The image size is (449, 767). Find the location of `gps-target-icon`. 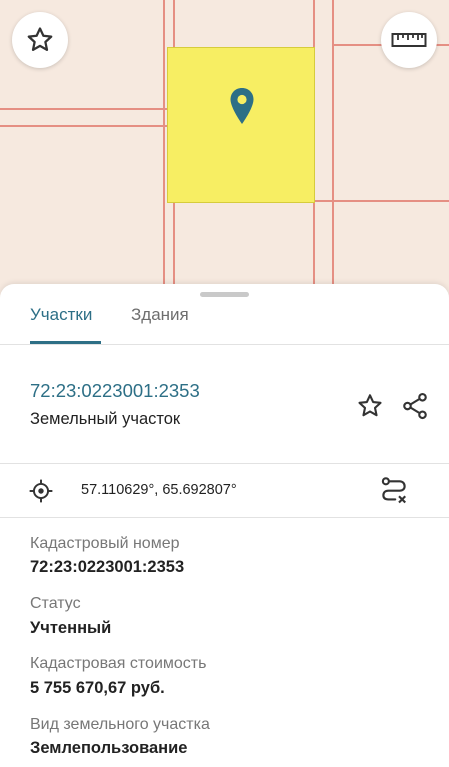

gps-target-icon is located at coordinates (41, 491).